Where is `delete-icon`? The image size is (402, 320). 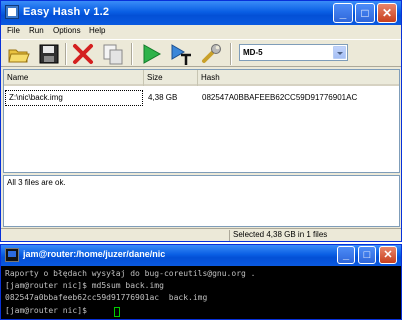 delete-icon is located at coordinates (83, 54).